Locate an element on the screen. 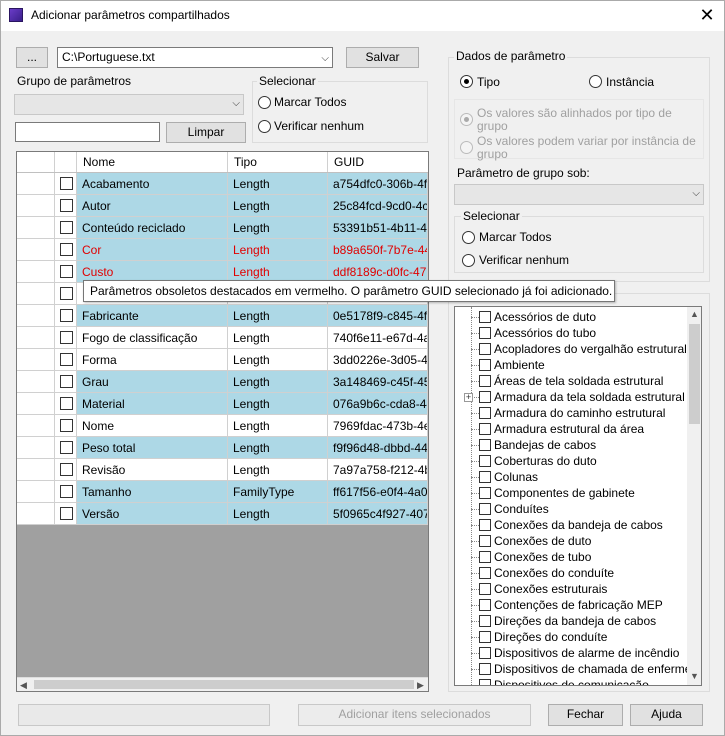 The width and height of the screenshot is (725, 736). table-row: AcabamentoLengtha754dfc0-306b-4f5f-8 is located at coordinates (222, 184).